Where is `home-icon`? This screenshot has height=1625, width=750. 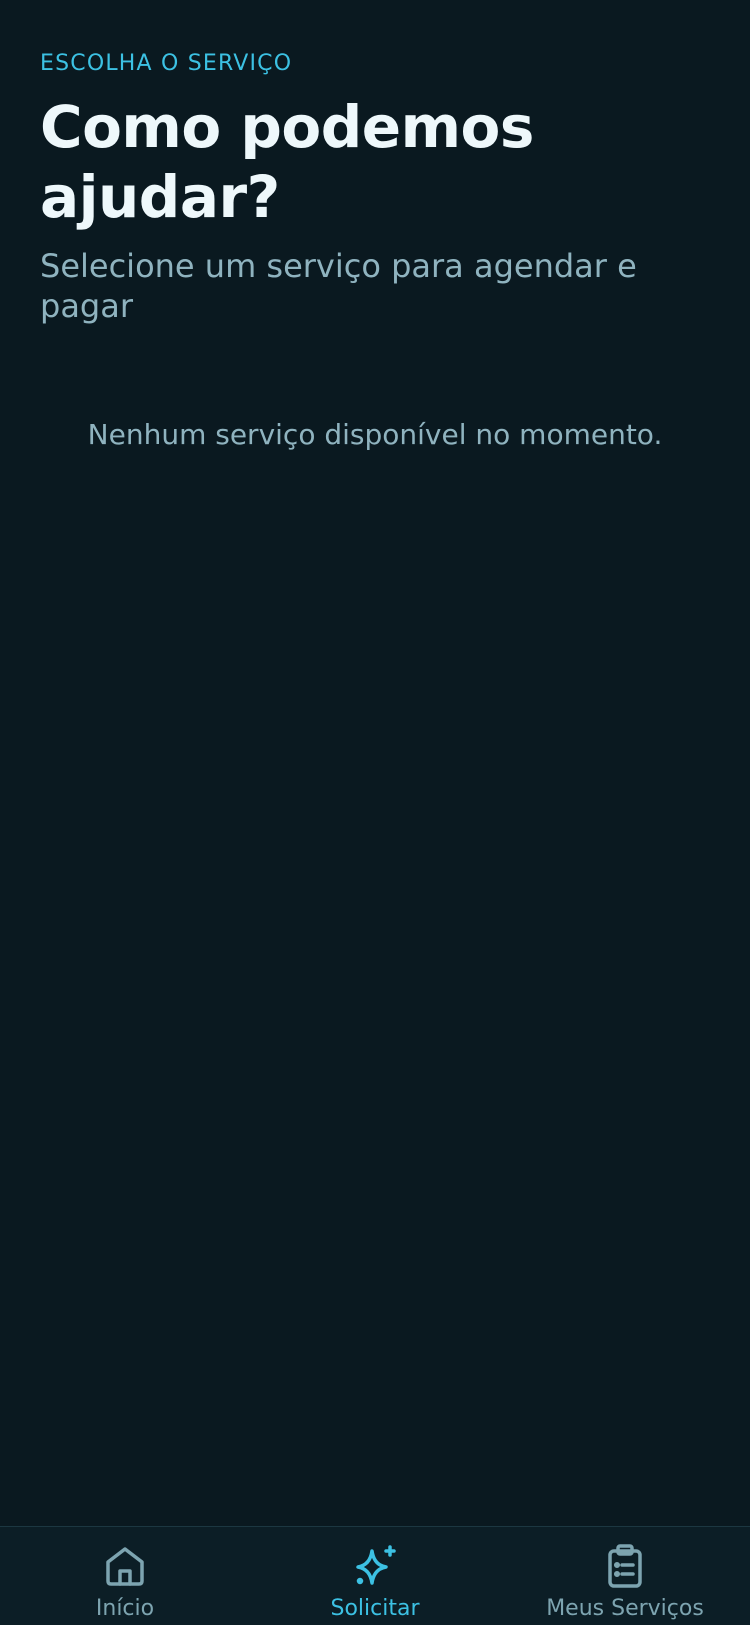 home-icon is located at coordinates (125, 1566).